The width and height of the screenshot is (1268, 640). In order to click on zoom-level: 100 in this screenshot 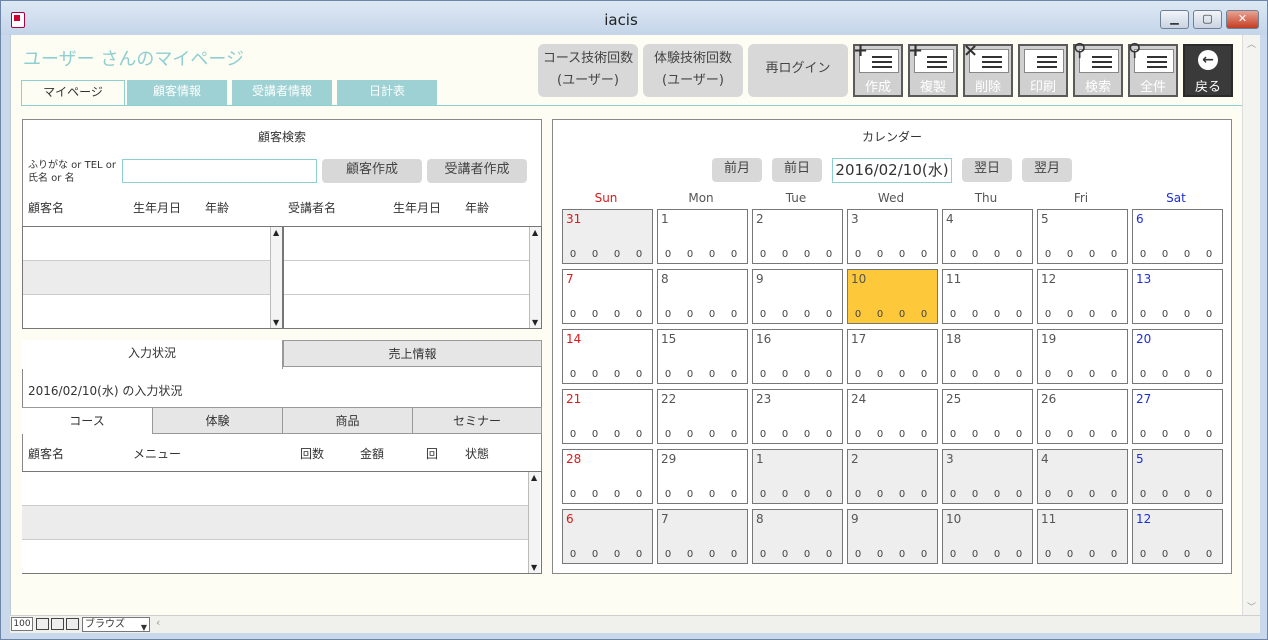, I will do `click(22, 624)`.